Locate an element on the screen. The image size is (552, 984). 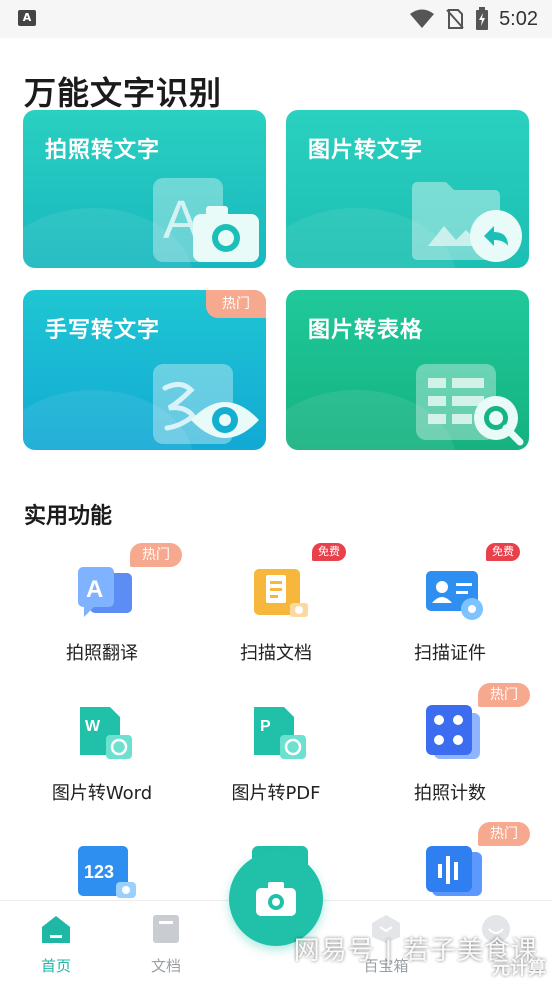
watermark-subtext: 元计算 is located at coordinates (519, 968).